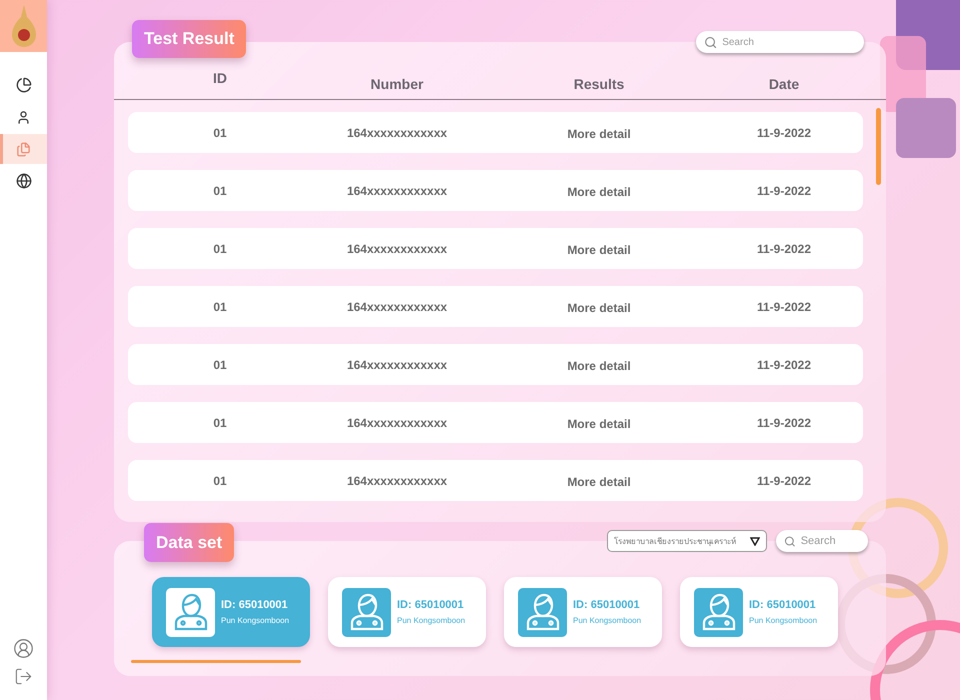 The width and height of the screenshot is (960, 700). Describe the element at coordinates (23, 676) in the screenshot. I see `logout-icon` at that location.